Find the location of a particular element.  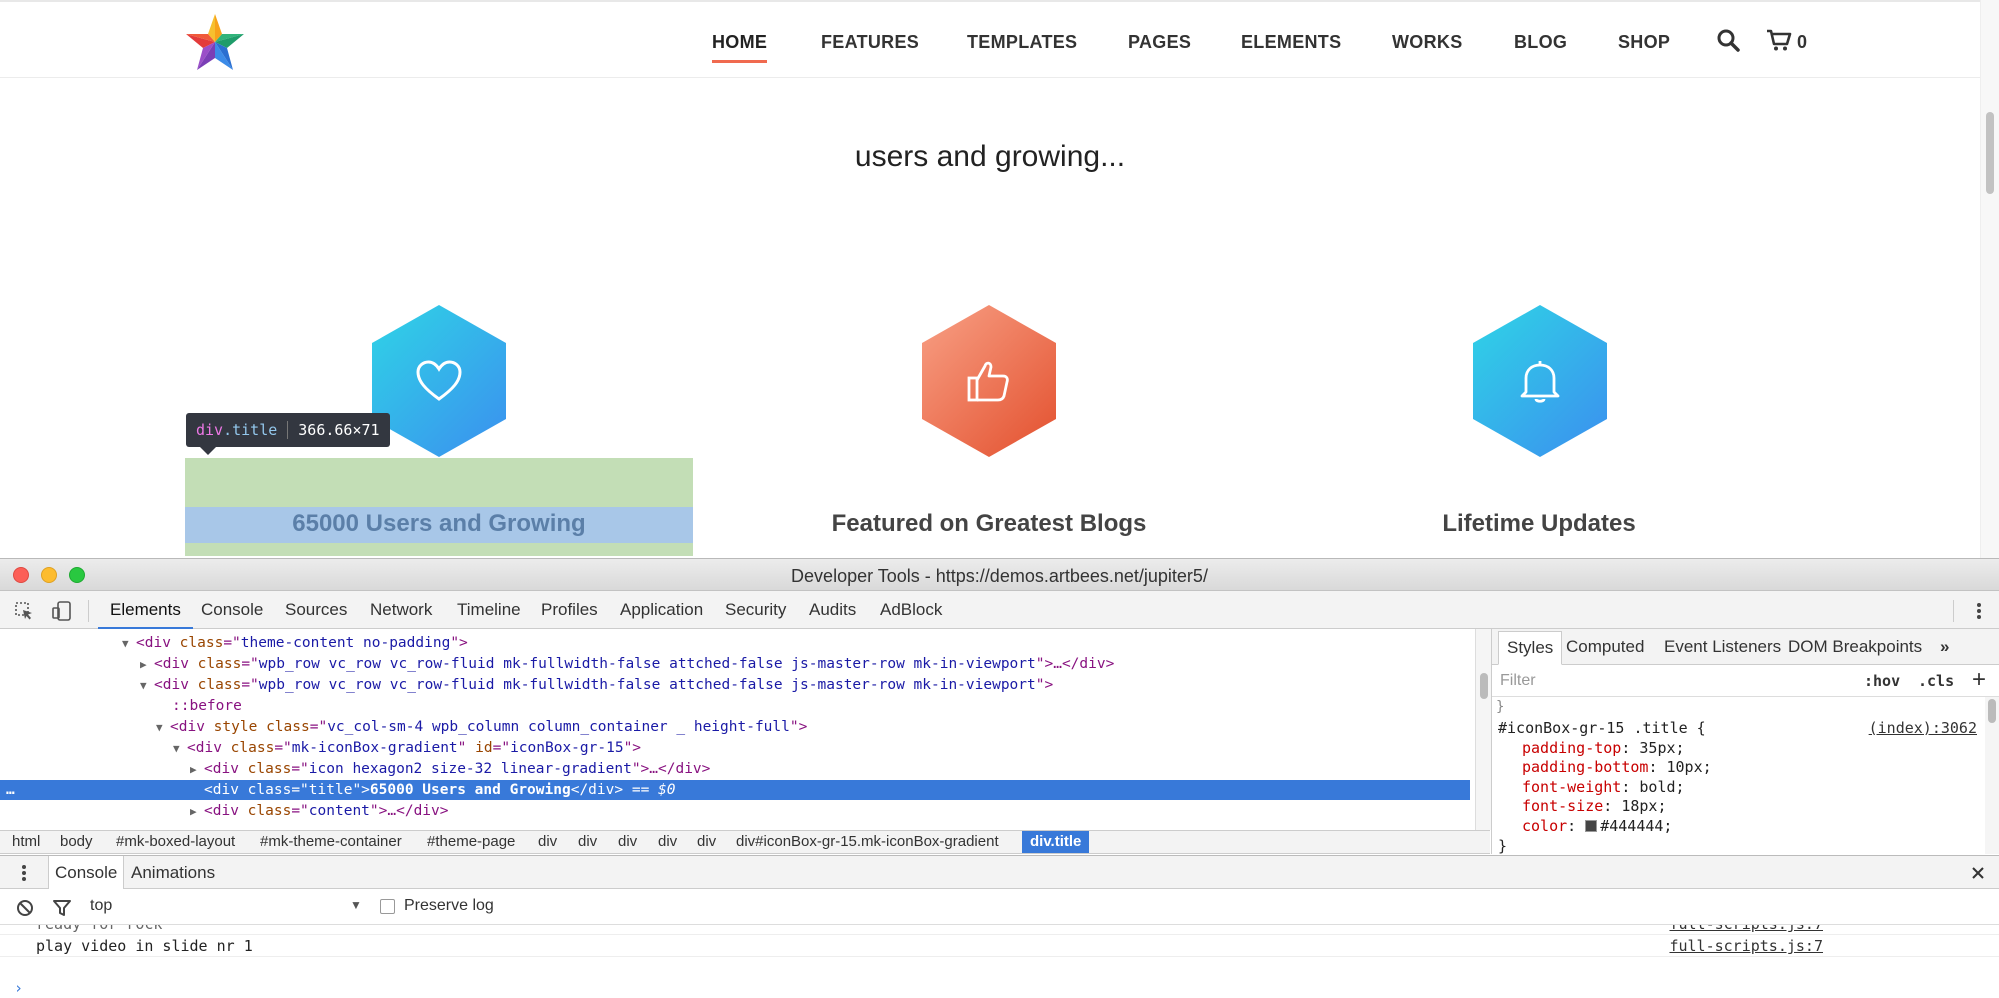

crumb-boxed-layout: #mk-boxed-layout is located at coordinates (175, 842).